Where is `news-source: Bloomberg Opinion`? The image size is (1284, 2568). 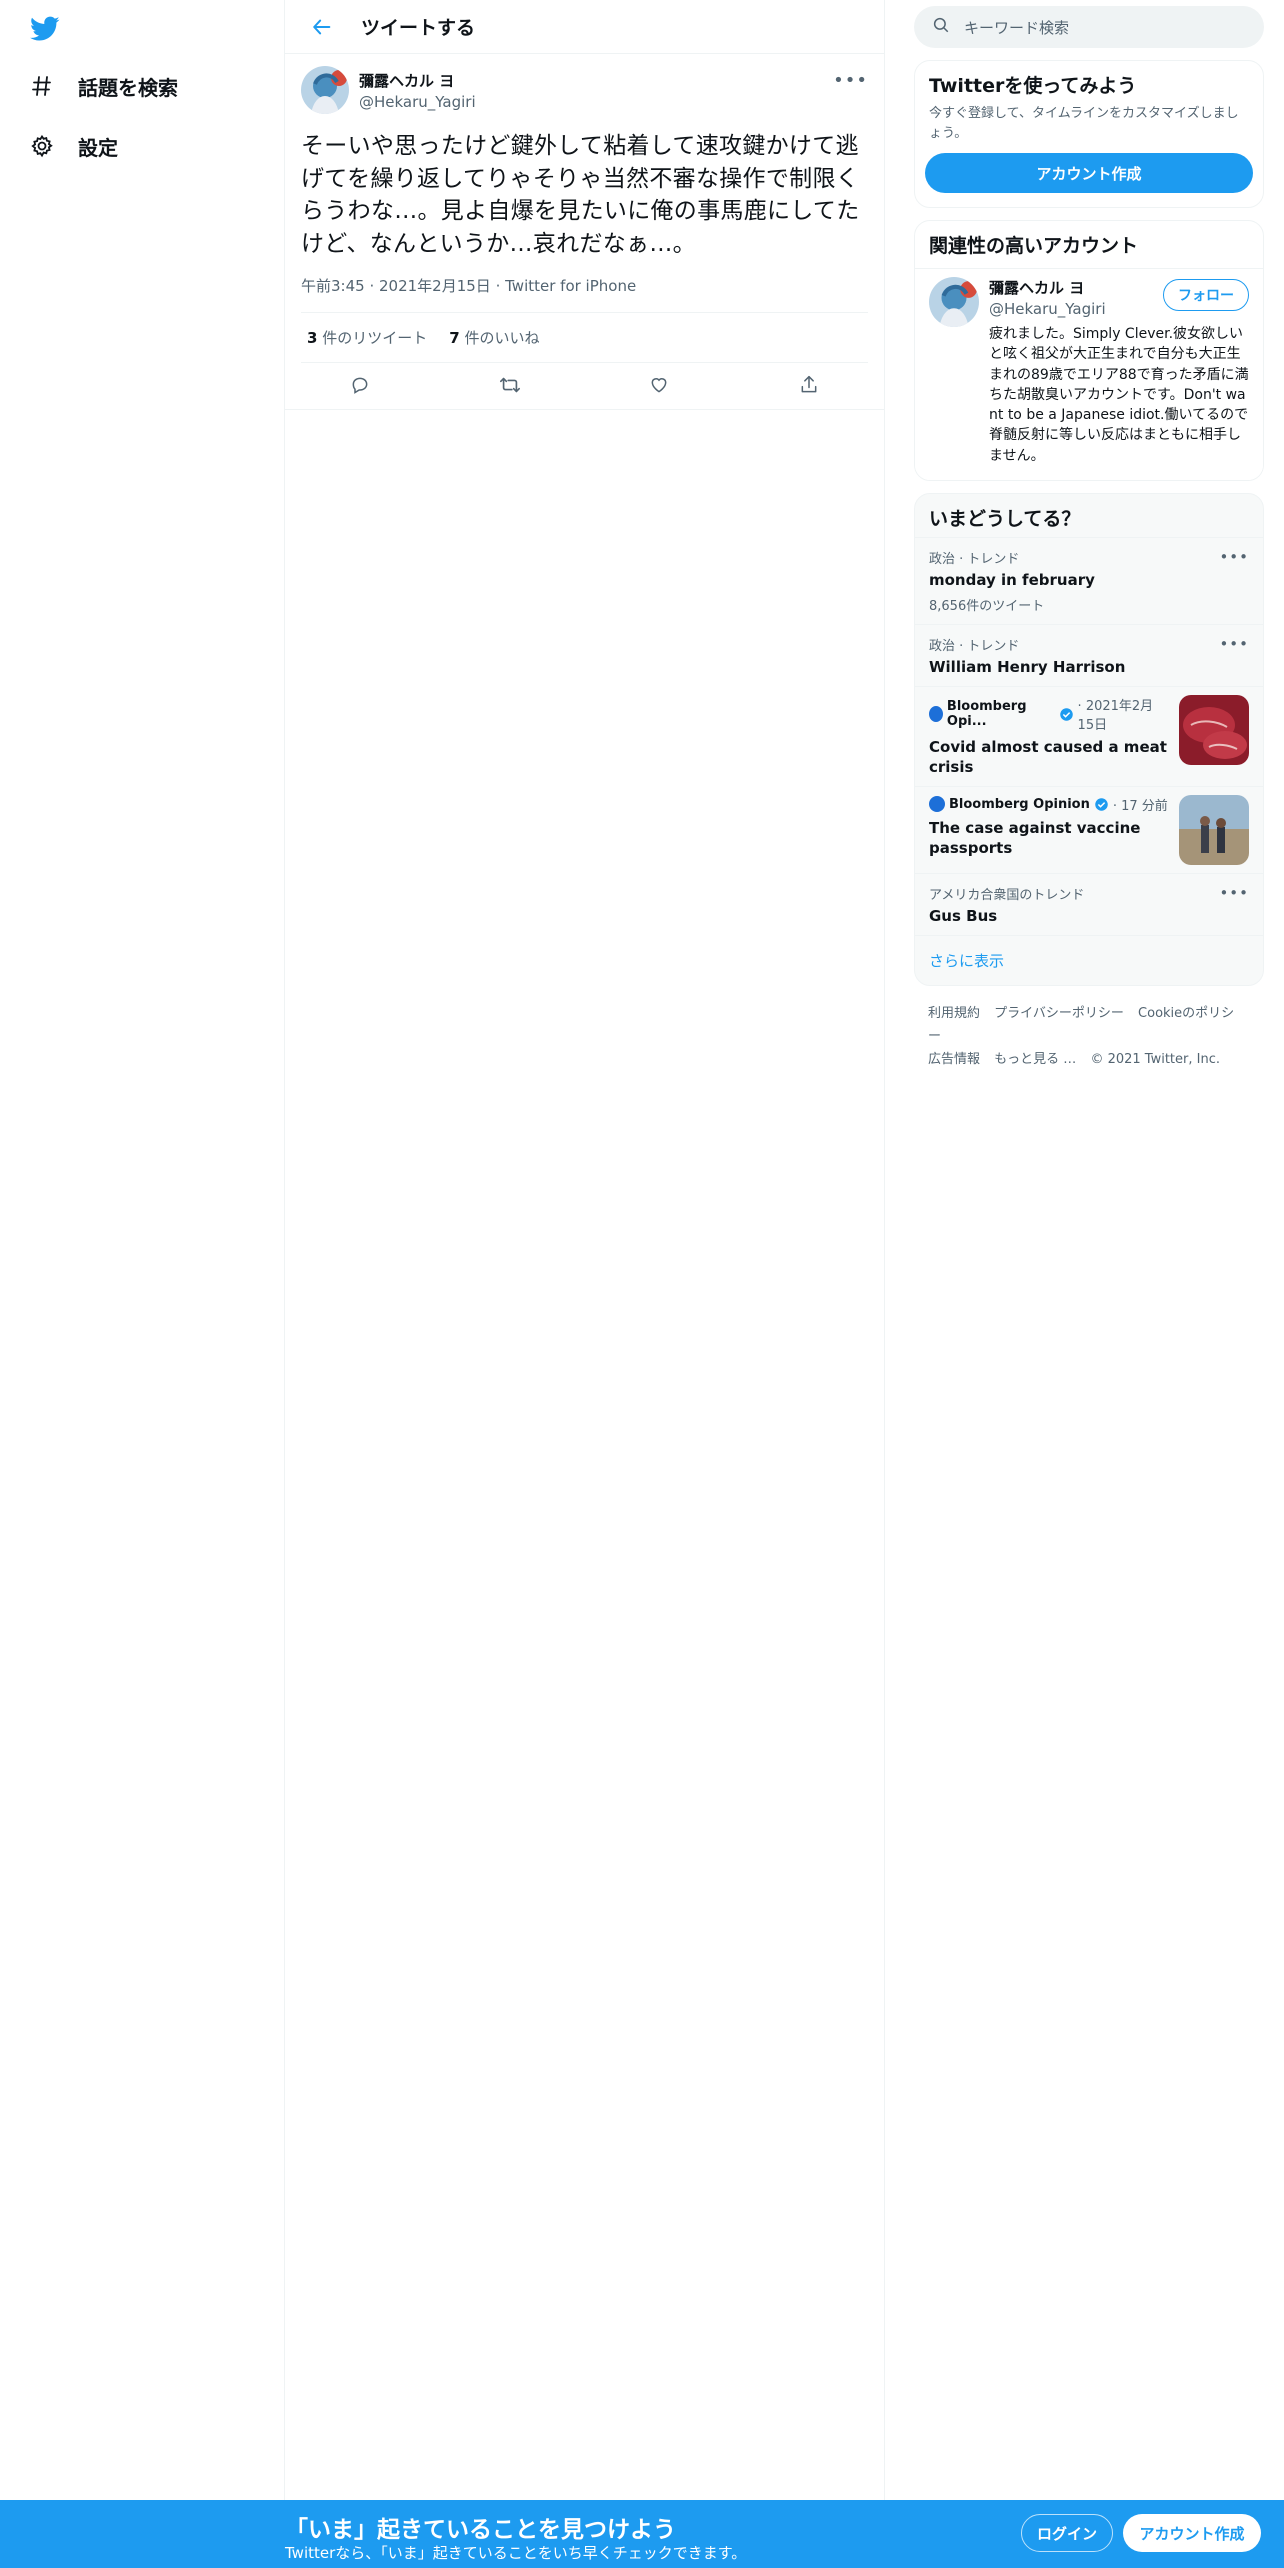 news-source: Bloomberg Opinion is located at coordinates (1019, 804).